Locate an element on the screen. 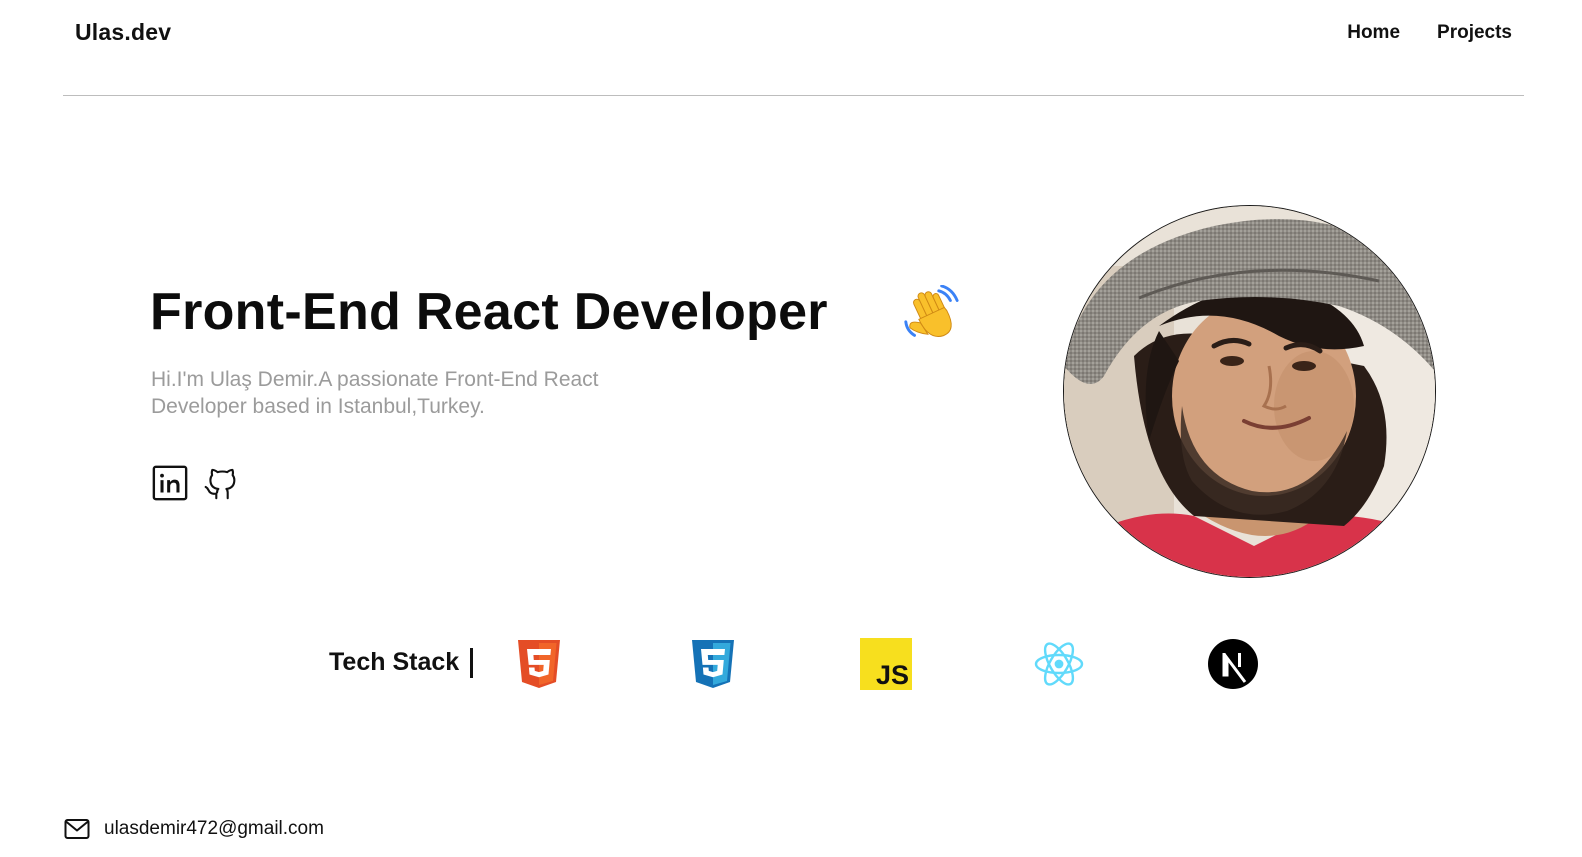 This screenshot has height=857, width=1582. profile-photo is located at coordinates (1249, 391).